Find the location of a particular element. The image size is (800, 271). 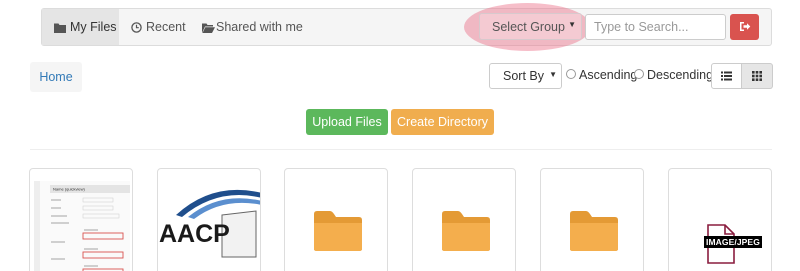

create-directory-label: Create Directory is located at coordinates (442, 122).